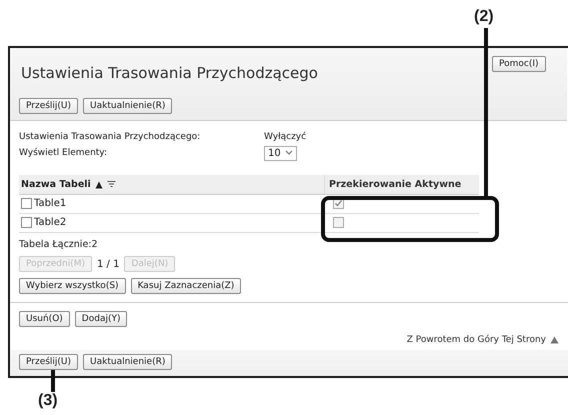 This screenshot has height=415, width=568. I want to click on help-button: Pomoc(I), so click(519, 64).